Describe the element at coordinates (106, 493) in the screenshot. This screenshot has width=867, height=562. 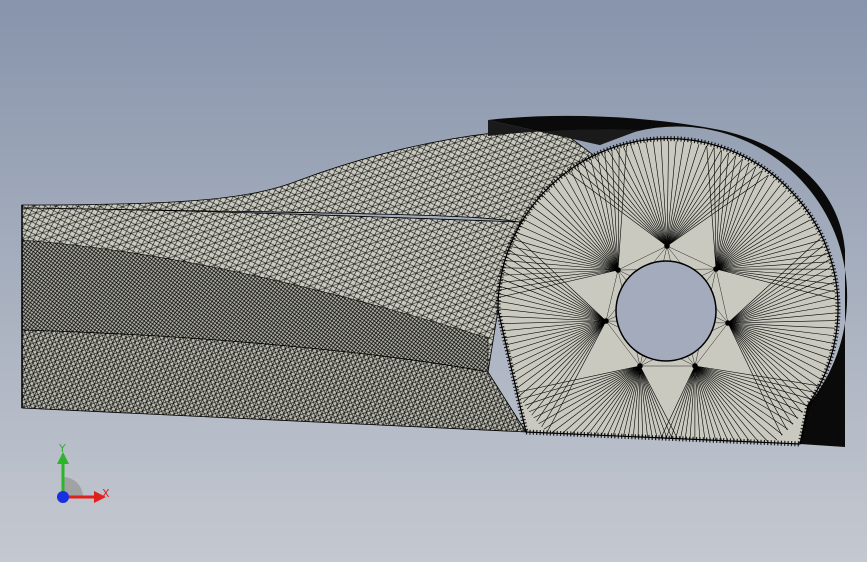
I see `x-axis-label: X` at that location.